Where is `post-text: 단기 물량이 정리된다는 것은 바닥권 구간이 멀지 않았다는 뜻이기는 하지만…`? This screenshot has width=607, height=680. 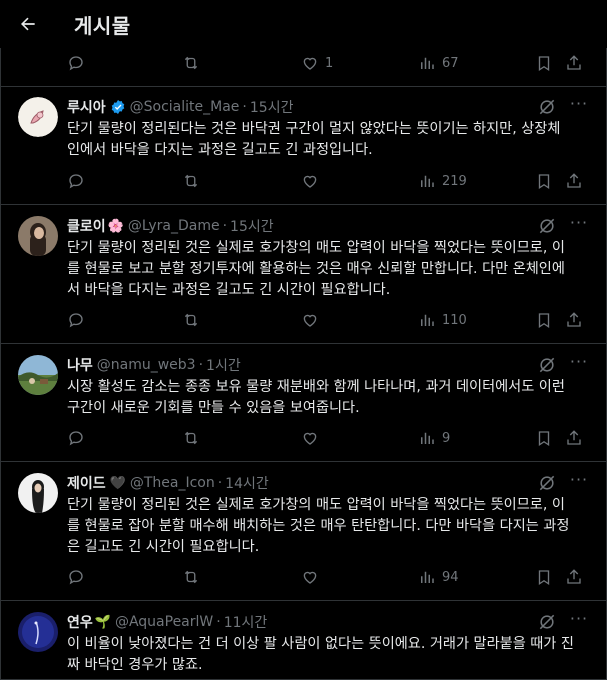
post-text: 단기 물량이 정리된다는 것은 바닥권 구간이 멀지 않았다는 뜻이기는 하지만… is located at coordinates (314, 139).